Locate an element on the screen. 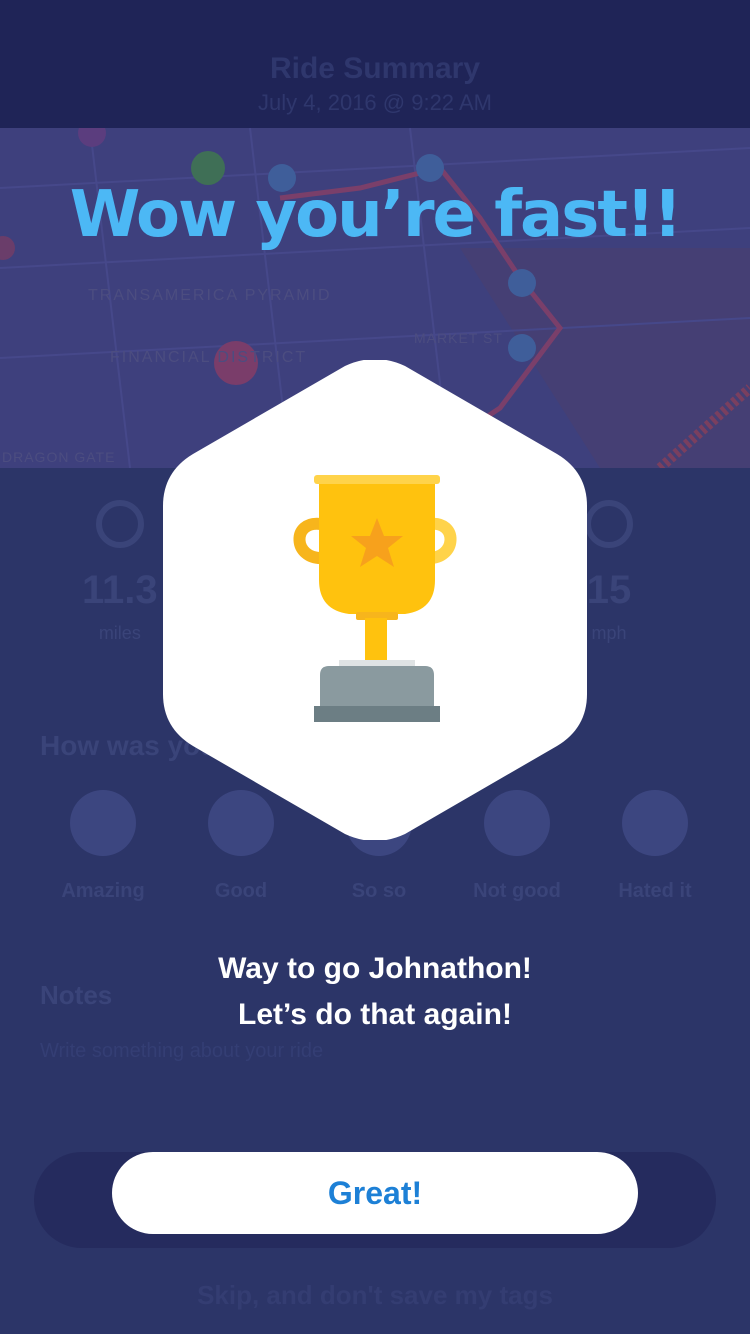 The height and width of the screenshot is (1334, 750). modal-headline: Wow you’re fast!! is located at coordinates (376, 215).